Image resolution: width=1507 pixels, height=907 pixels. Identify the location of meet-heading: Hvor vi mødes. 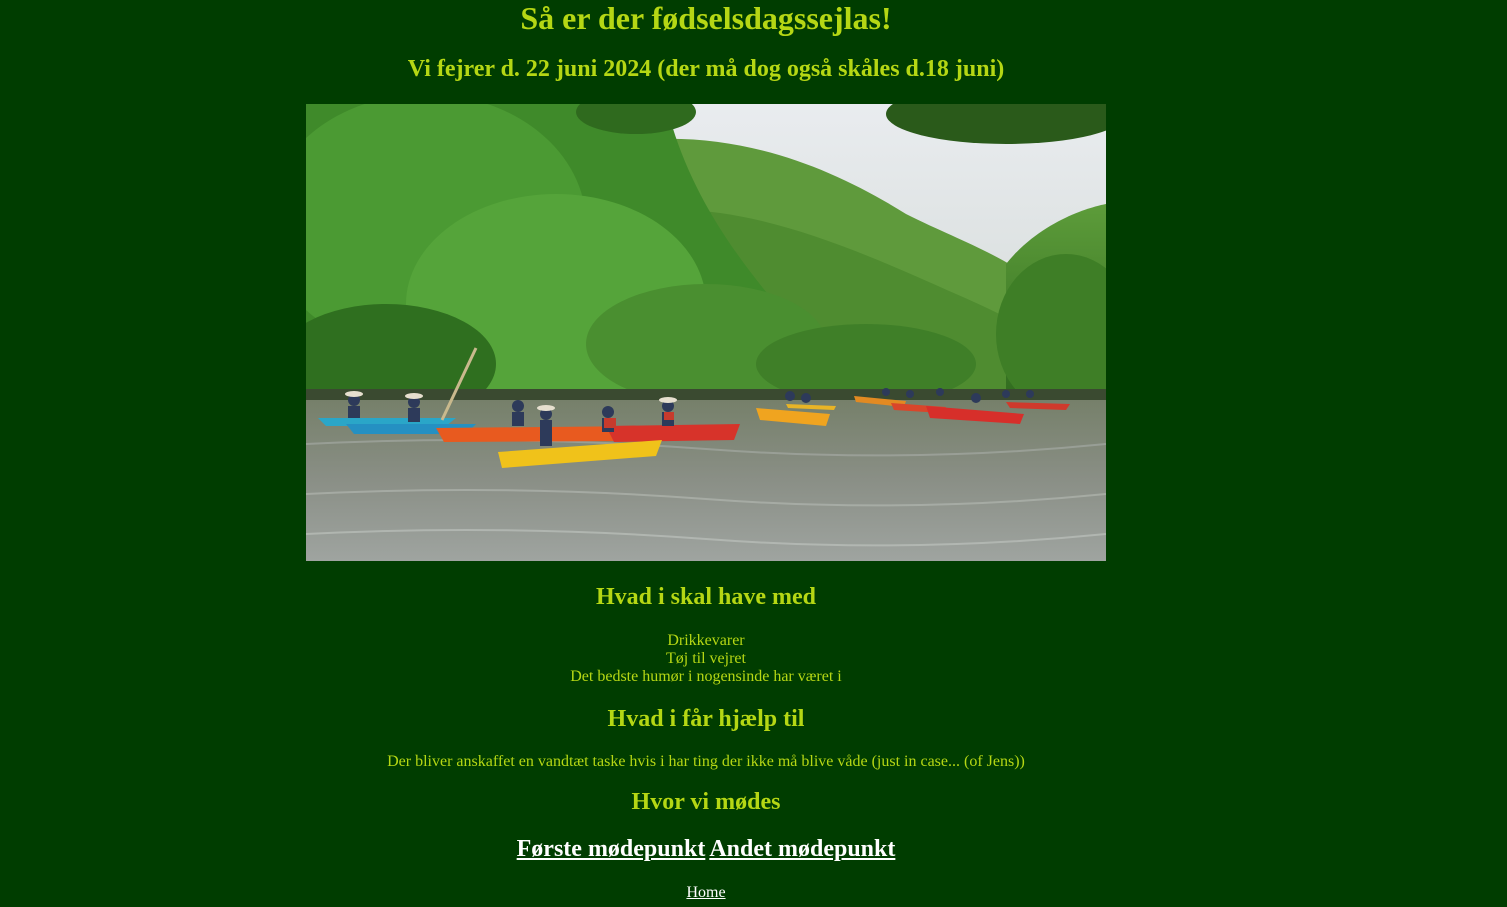
(706, 802).